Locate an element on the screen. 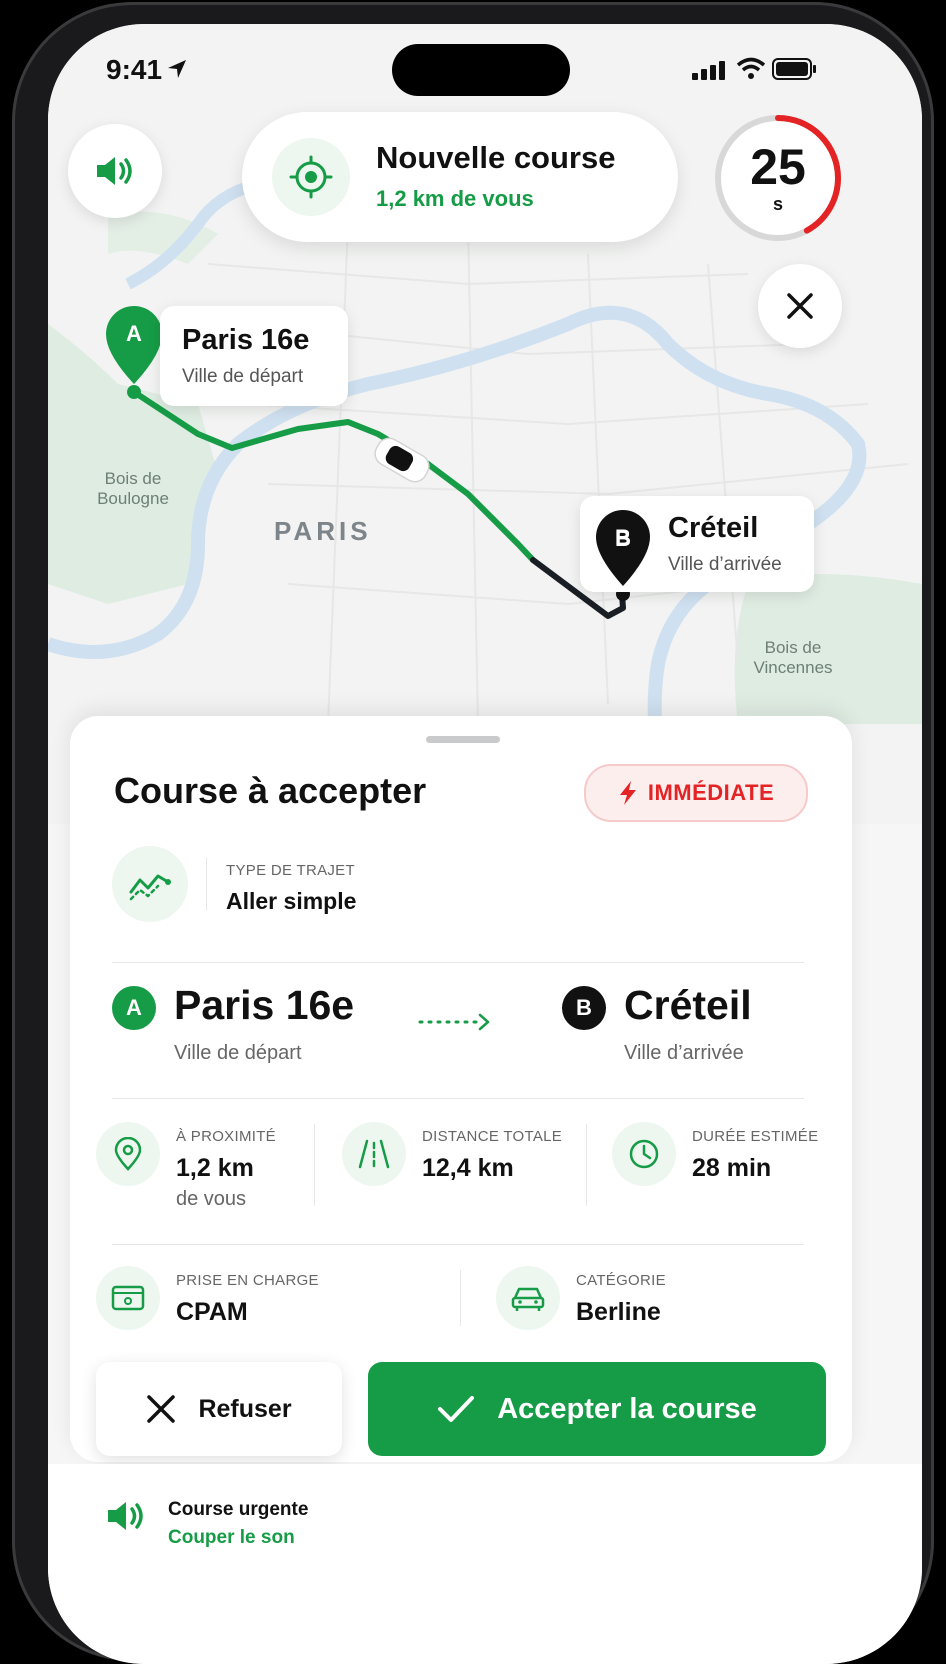 The image size is (946, 1664). end-callout-city: Créteil is located at coordinates (713, 528).